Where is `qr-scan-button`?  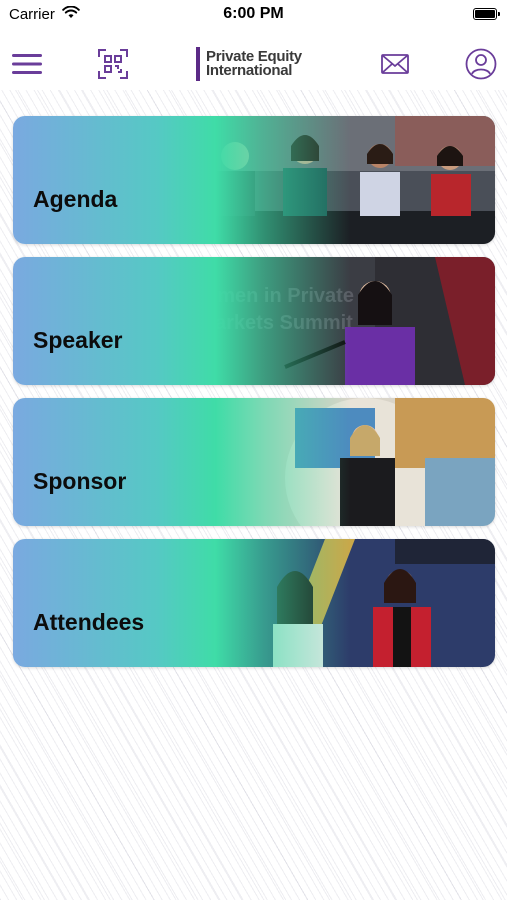 qr-scan-button is located at coordinates (113, 64).